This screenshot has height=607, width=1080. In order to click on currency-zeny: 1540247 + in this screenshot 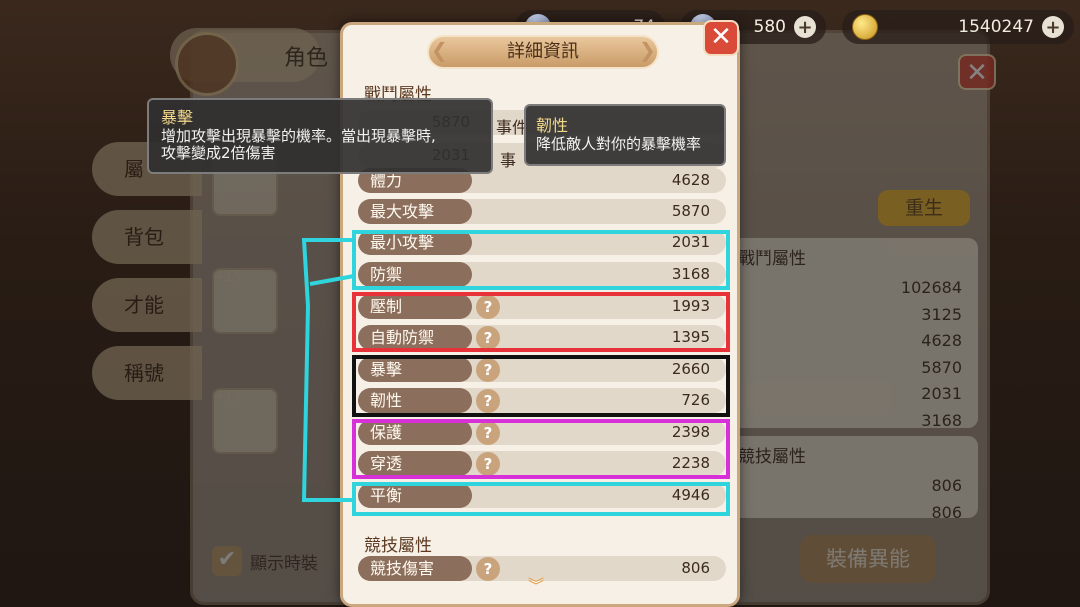, I will do `click(958, 27)`.